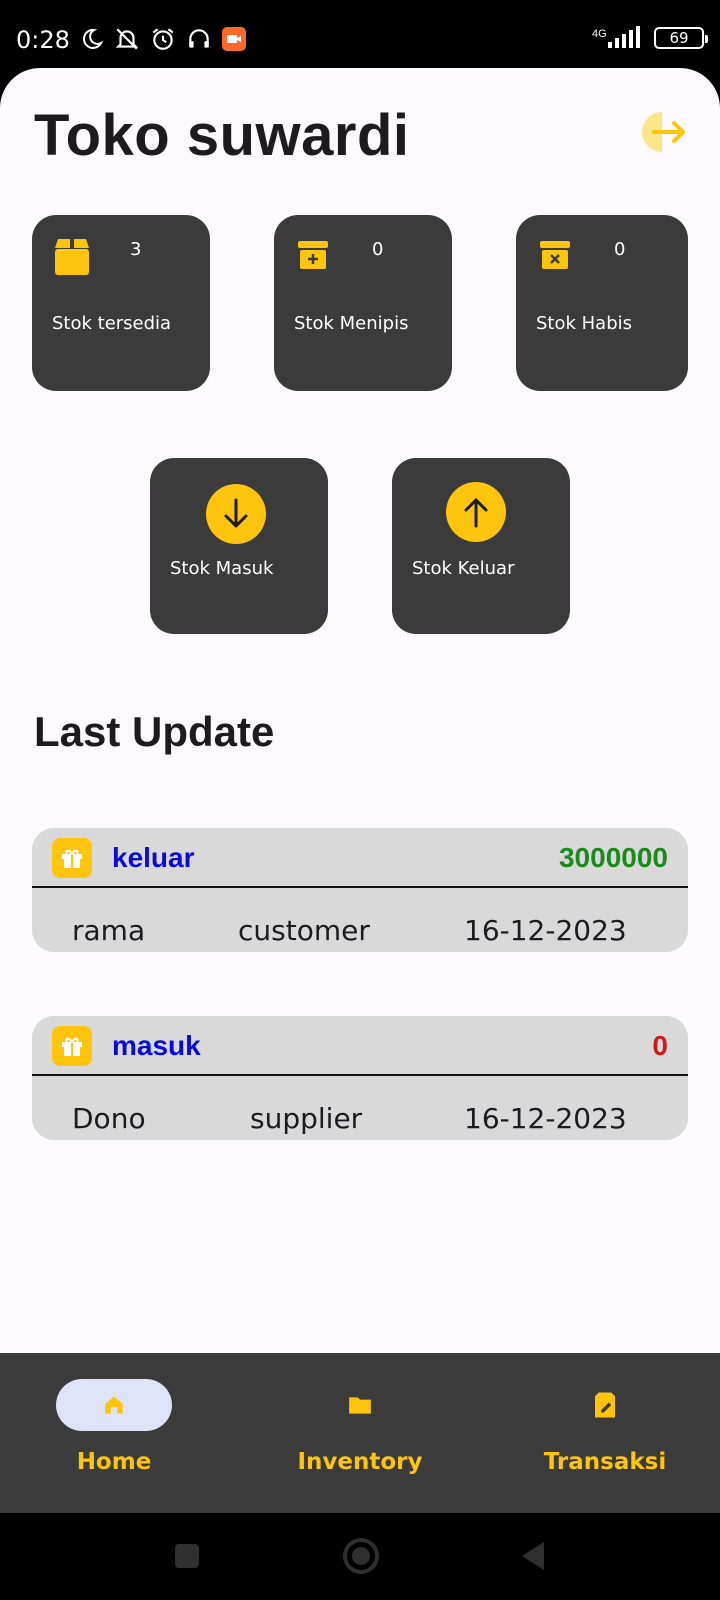 This screenshot has height=1600, width=720. Describe the element at coordinates (351, 323) in the screenshot. I see `stok-menipis-label: Stok Menipis` at that location.